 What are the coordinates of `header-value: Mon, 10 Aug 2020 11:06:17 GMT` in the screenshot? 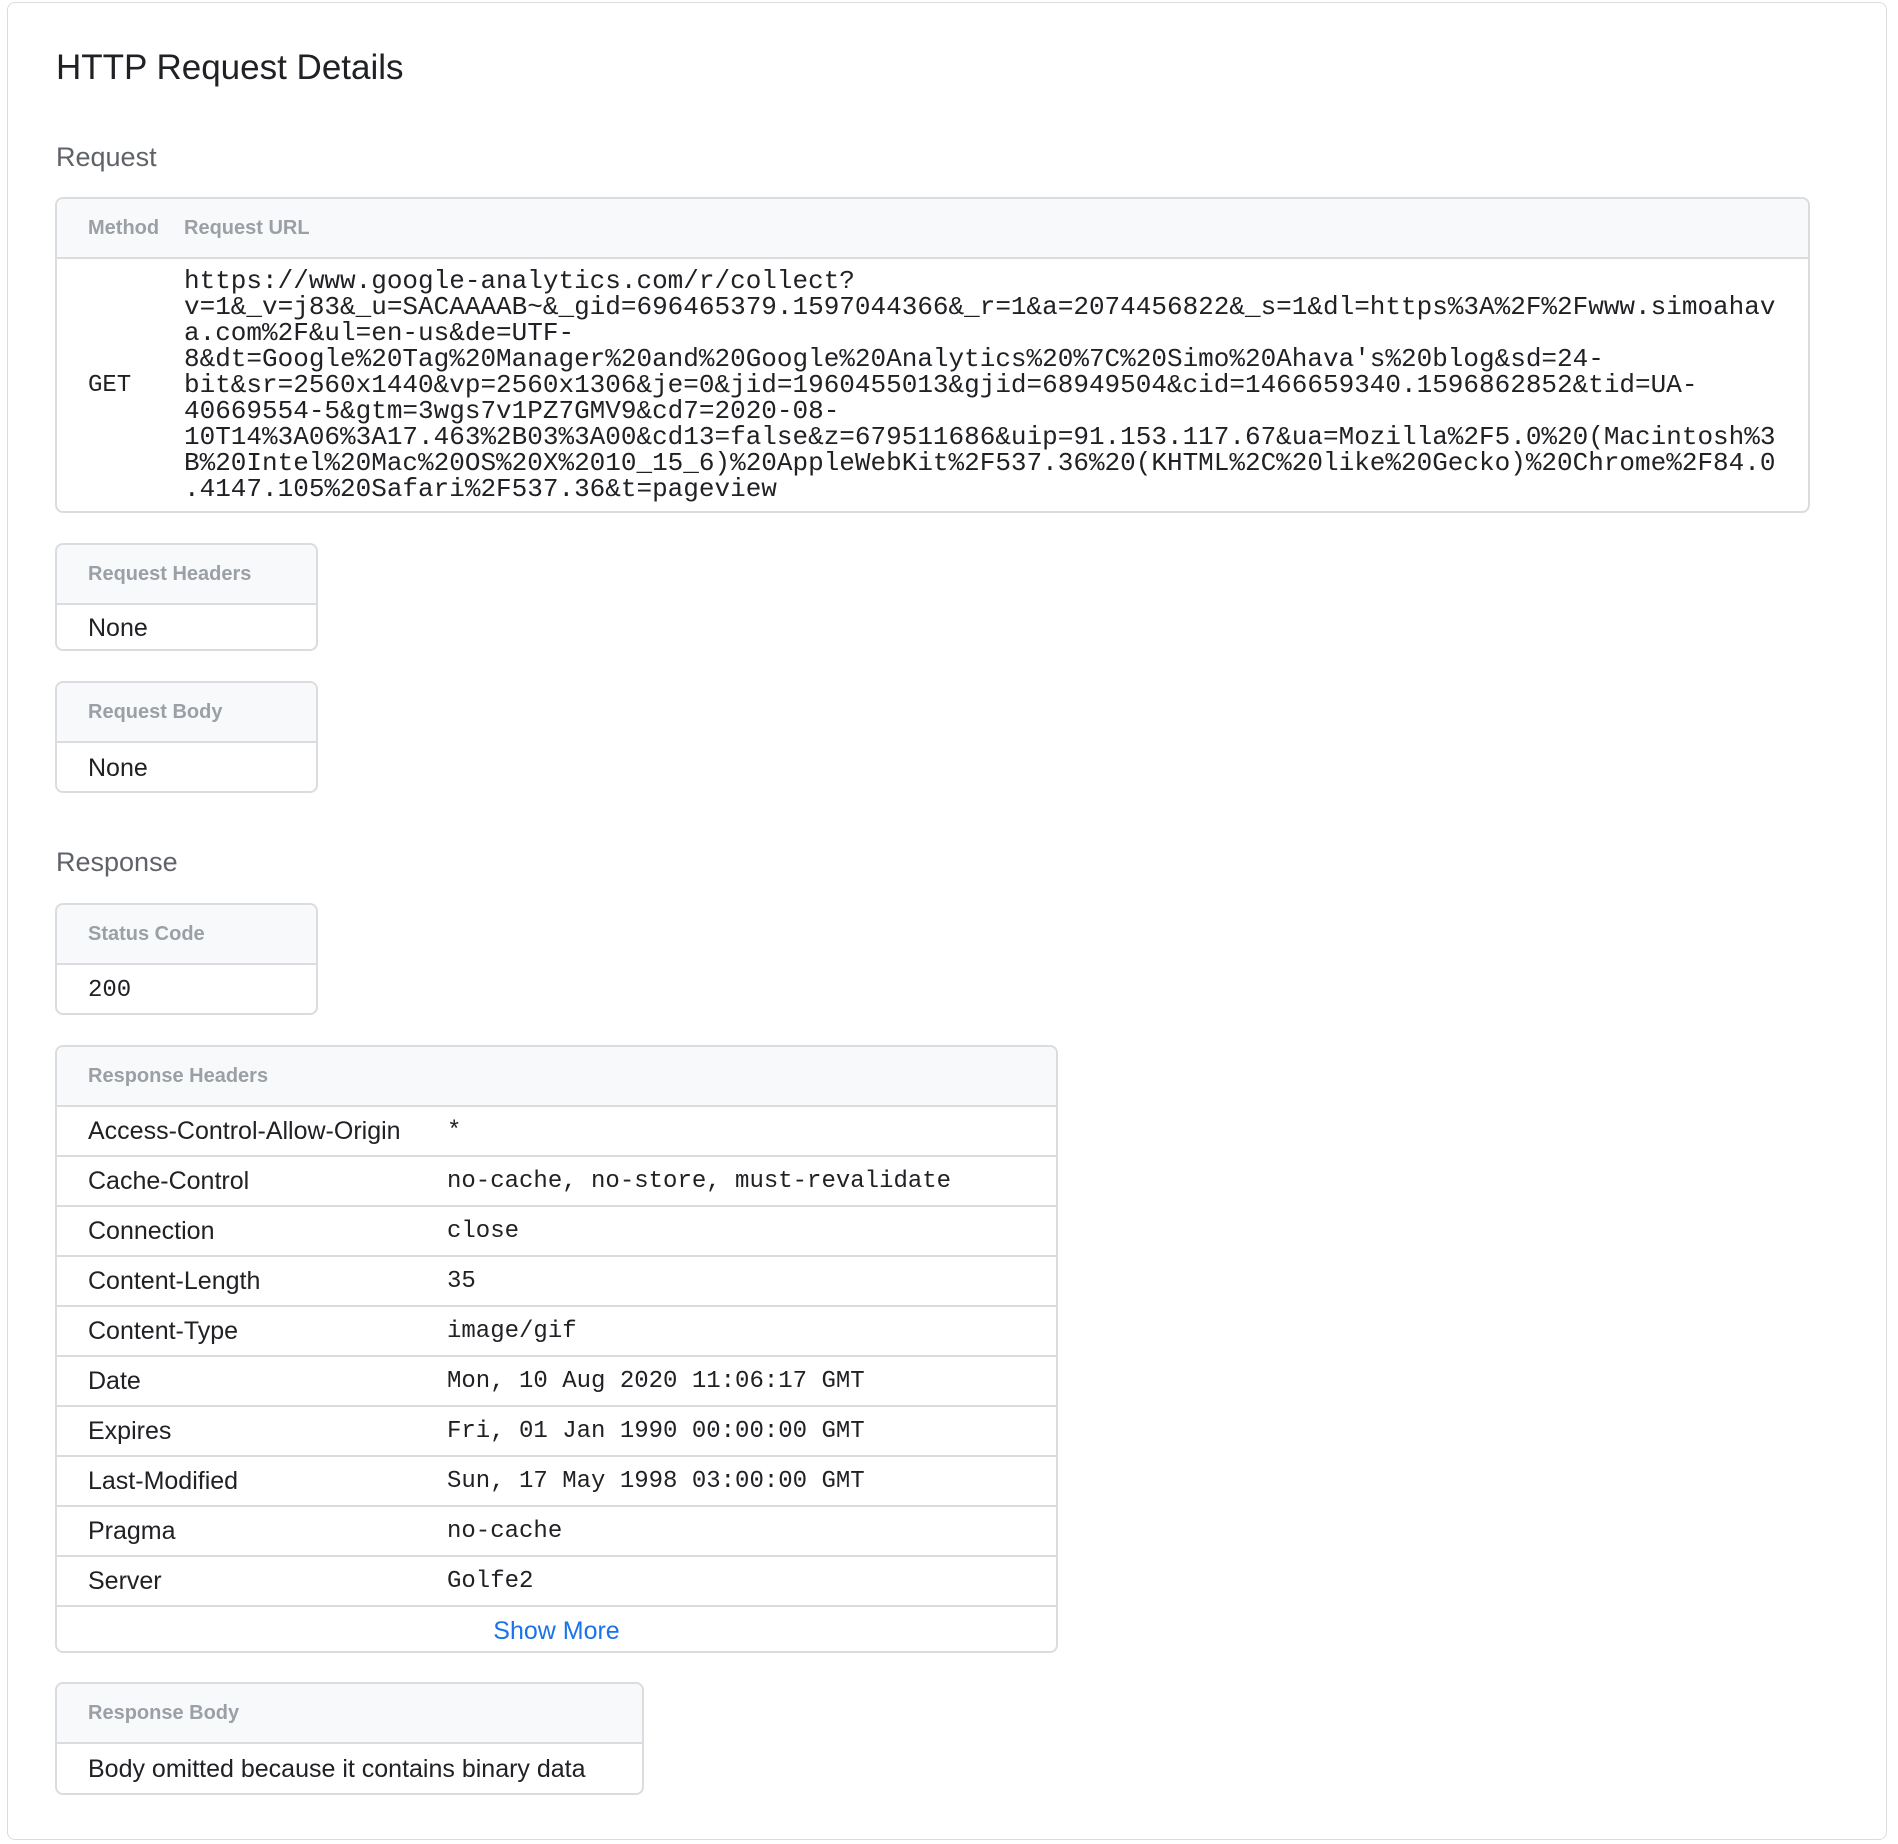 It's located at (656, 1381).